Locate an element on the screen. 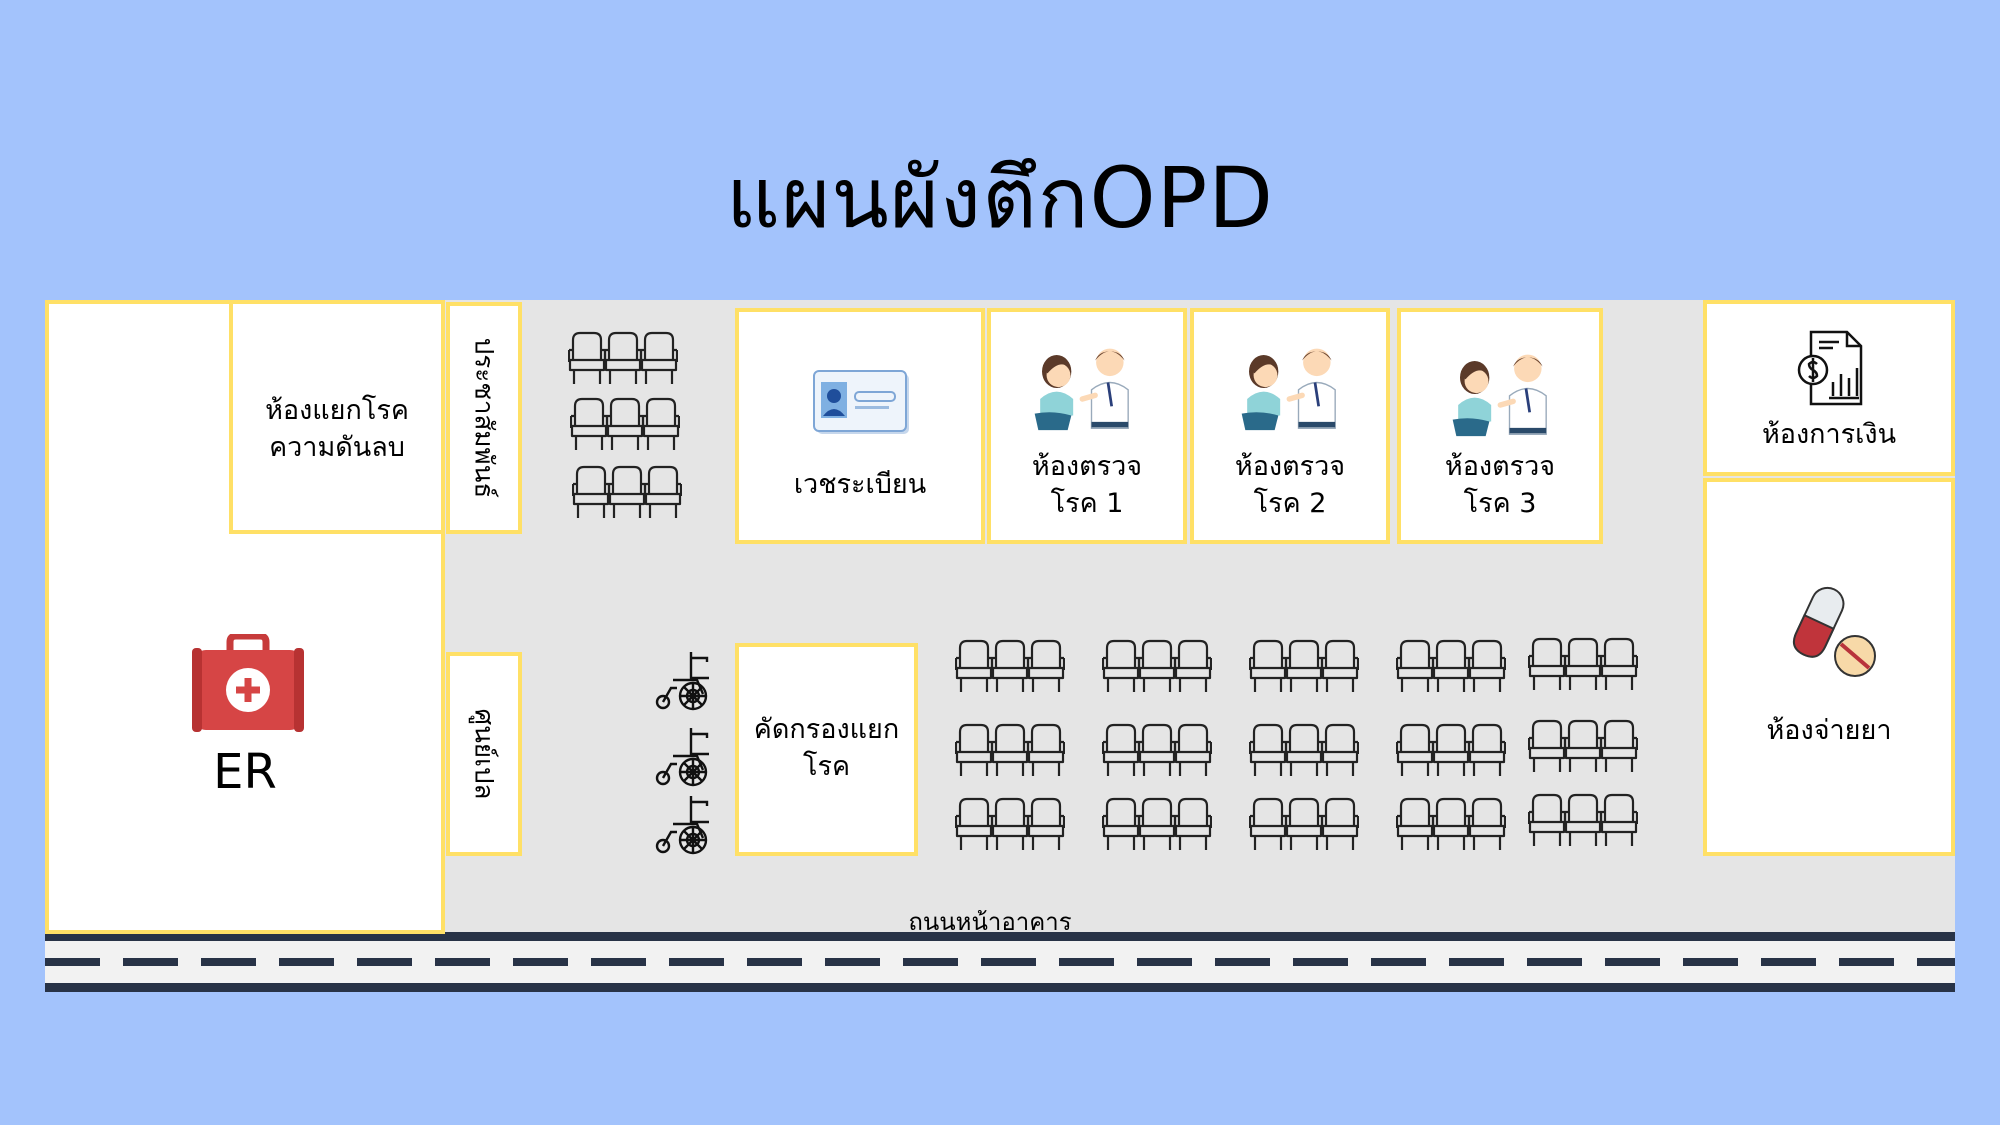 The image size is (2000, 1125). room-medical-records: เวชระเบียน is located at coordinates (860, 426).